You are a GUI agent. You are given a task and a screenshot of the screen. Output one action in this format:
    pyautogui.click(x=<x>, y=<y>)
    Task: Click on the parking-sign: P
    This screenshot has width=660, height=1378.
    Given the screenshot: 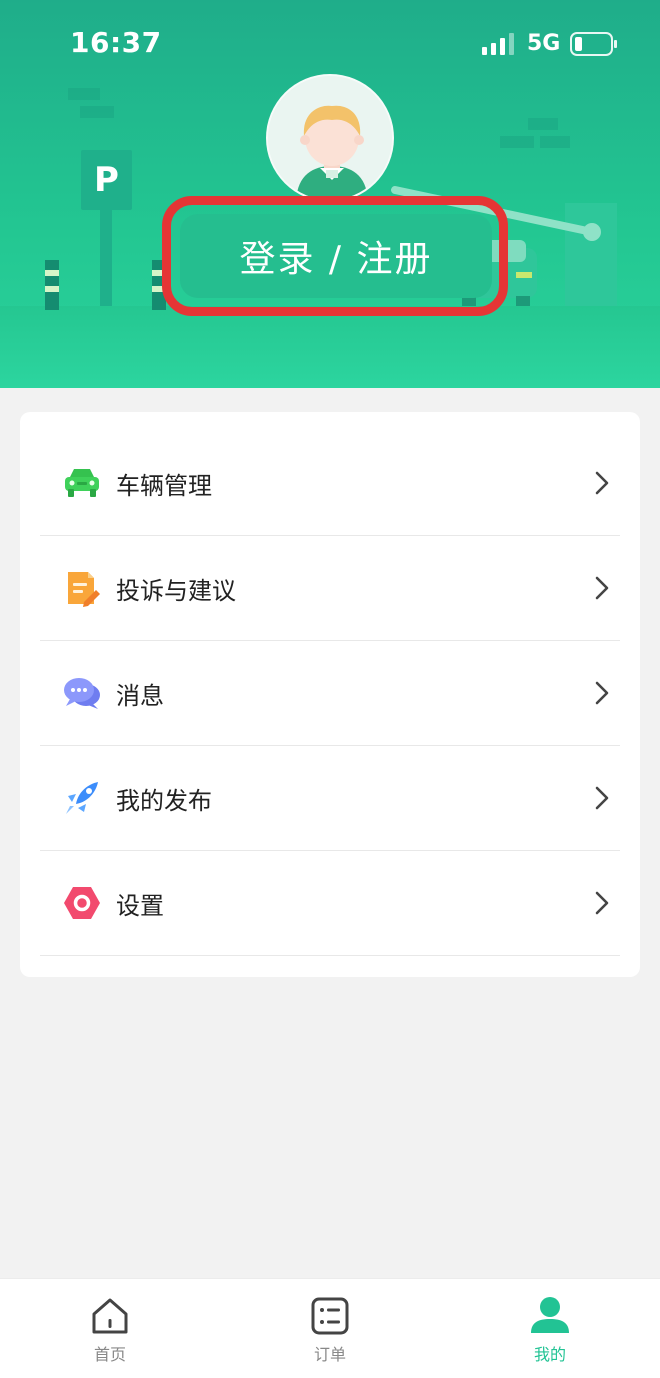 What is the action you would take?
    pyautogui.click(x=106, y=180)
    